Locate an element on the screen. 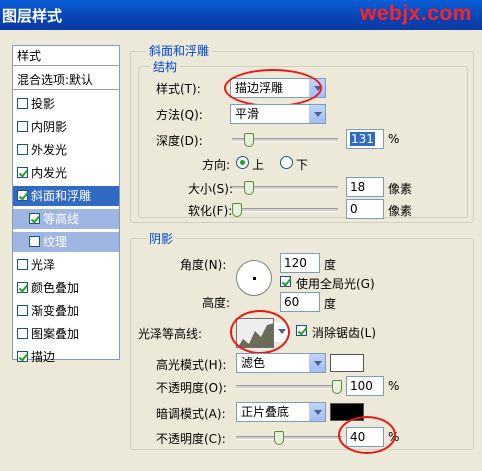 Image resolution: width=482 pixels, height=471 pixels. size-input: 18 is located at coordinates (365, 187).